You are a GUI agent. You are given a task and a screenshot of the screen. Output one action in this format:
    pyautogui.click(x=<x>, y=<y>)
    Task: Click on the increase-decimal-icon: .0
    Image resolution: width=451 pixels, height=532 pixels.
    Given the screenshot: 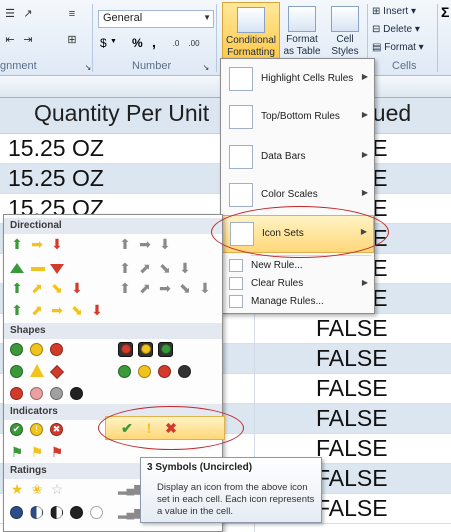 What is the action you would take?
    pyautogui.click(x=176, y=44)
    